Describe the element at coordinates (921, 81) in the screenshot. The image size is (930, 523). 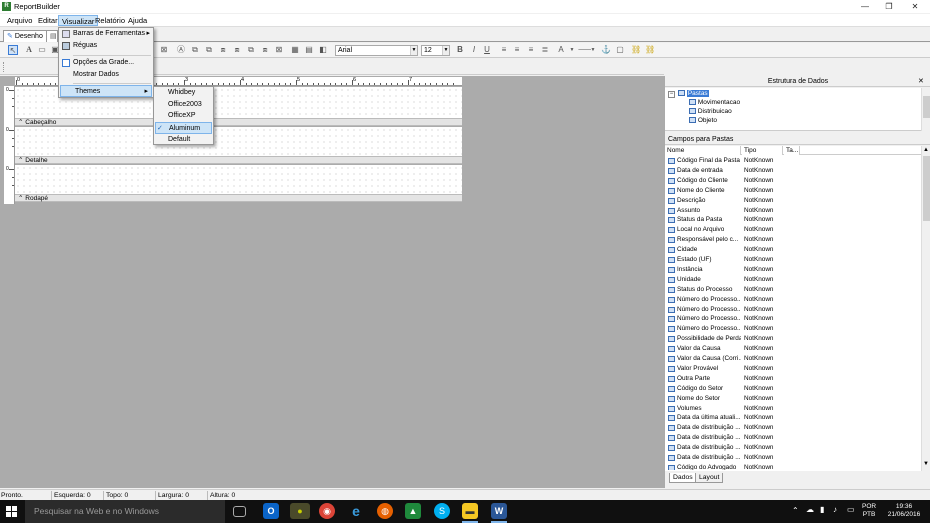
I see `panel-close-icon: ✕` at that location.